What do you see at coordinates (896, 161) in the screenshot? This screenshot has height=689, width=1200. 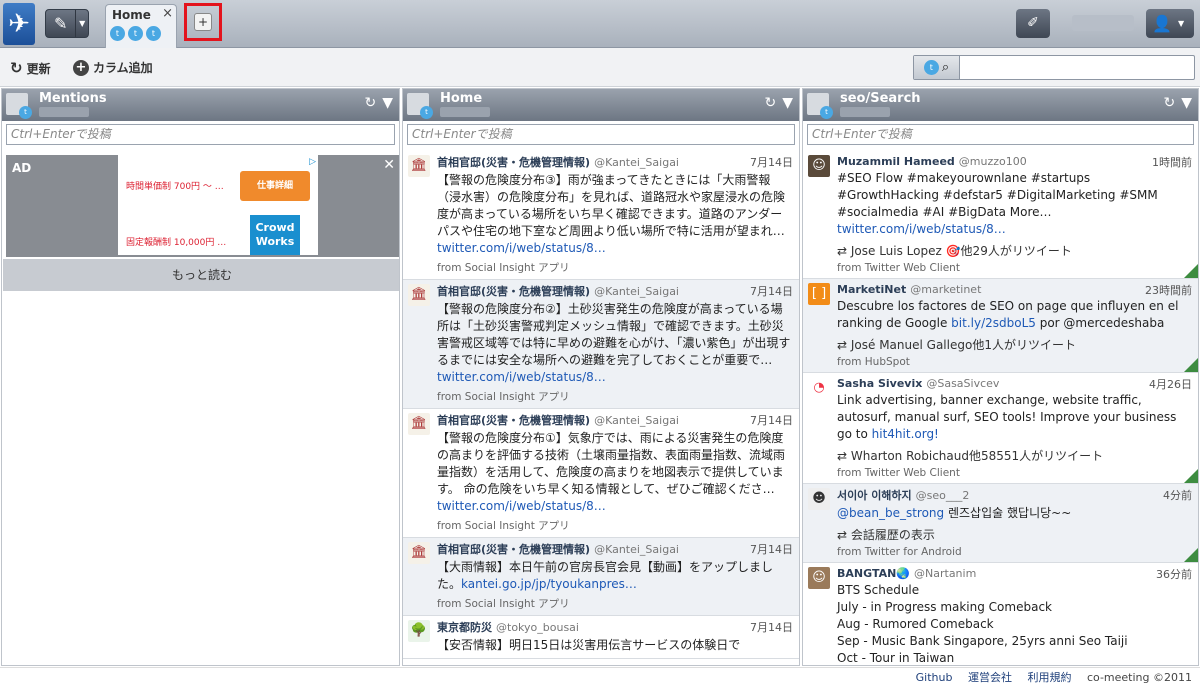 I see `tweet-author: Muzammil Hameed` at bounding box center [896, 161].